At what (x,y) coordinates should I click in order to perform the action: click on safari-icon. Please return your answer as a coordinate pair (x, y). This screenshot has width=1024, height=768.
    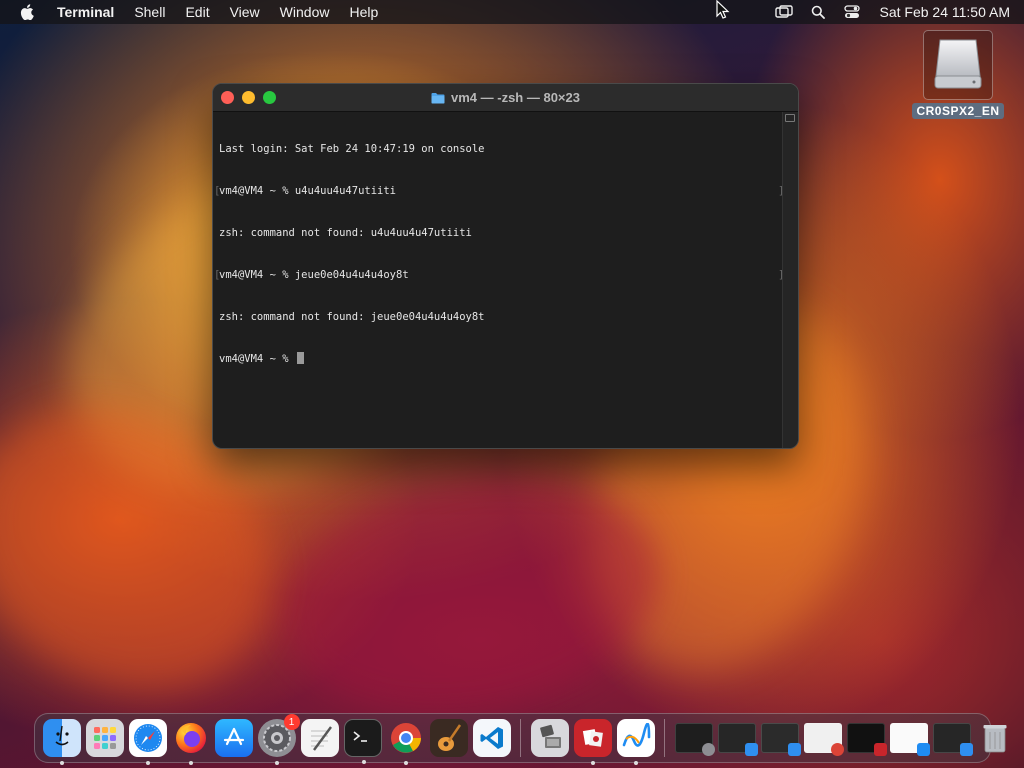
    Looking at the image, I should click on (147, 742).